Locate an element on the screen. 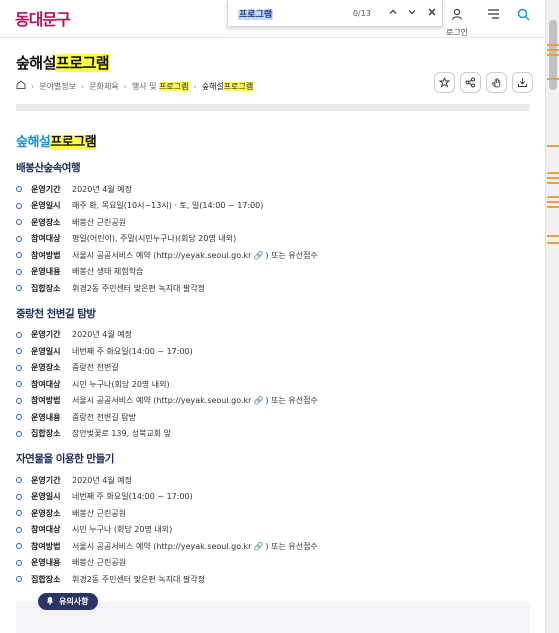 The height and width of the screenshot is (633, 559). page-title: 숲해설프로그램 is located at coordinates (63, 63).